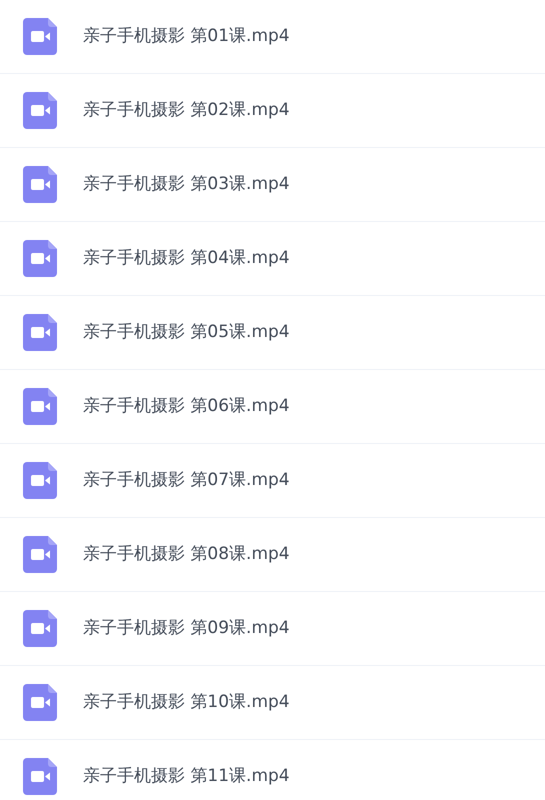 The height and width of the screenshot is (800, 545). What do you see at coordinates (186, 481) in the screenshot?
I see `file-name: 亲子手机摄影 第07课.mp4` at bounding box center [186, 481].